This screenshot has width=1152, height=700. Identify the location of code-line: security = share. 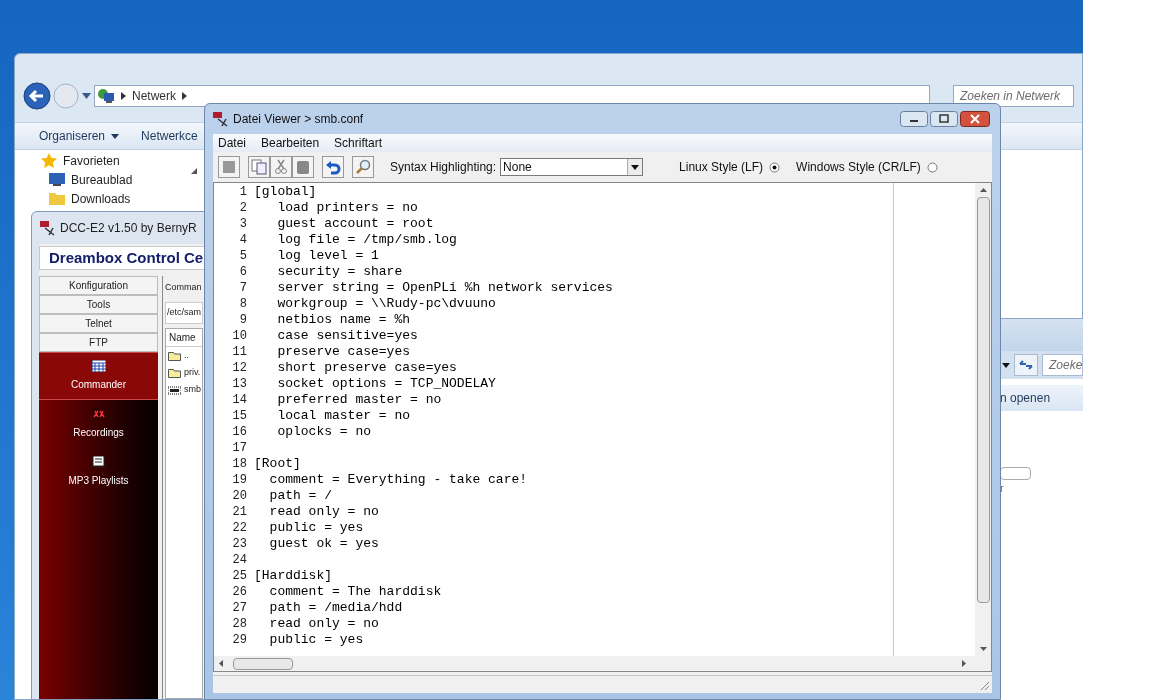
(339, 272).